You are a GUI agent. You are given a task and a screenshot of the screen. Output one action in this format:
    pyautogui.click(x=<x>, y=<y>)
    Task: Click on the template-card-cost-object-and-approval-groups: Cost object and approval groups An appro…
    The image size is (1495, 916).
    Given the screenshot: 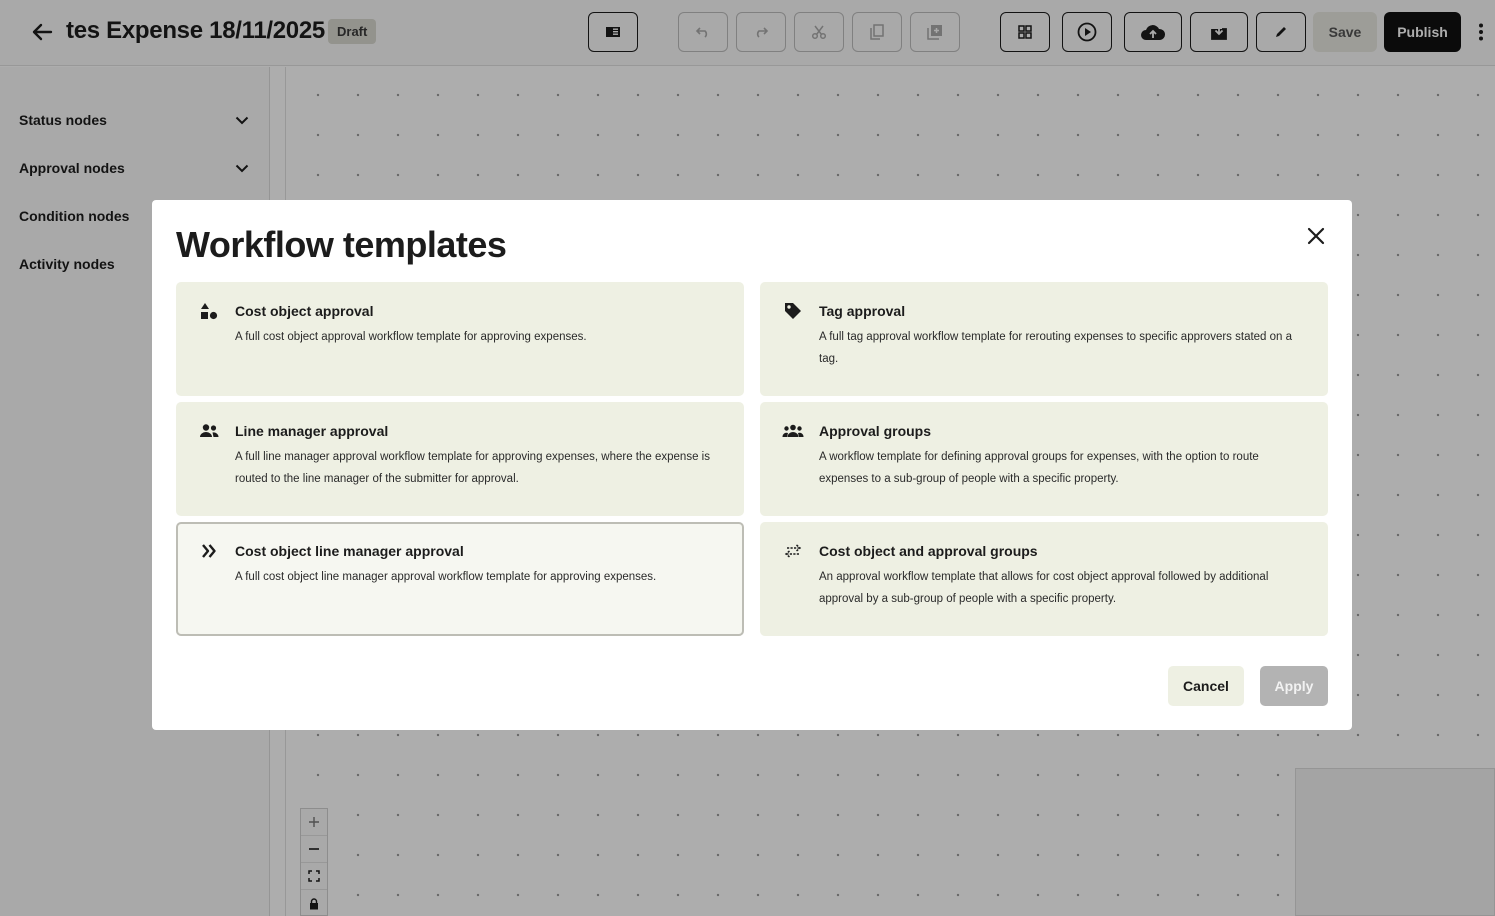 What is the action you would take?
    pyautogui.click(x=1044, y=579)
    